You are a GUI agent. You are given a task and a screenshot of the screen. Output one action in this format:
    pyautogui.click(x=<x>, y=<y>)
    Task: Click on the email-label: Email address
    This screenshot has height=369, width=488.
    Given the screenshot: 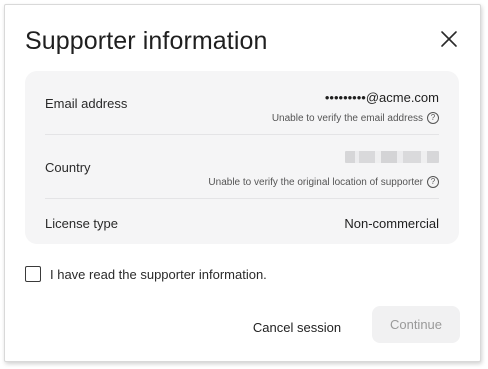 What is the action you would take?
    pyautogui.click(x=86, y=103)
    